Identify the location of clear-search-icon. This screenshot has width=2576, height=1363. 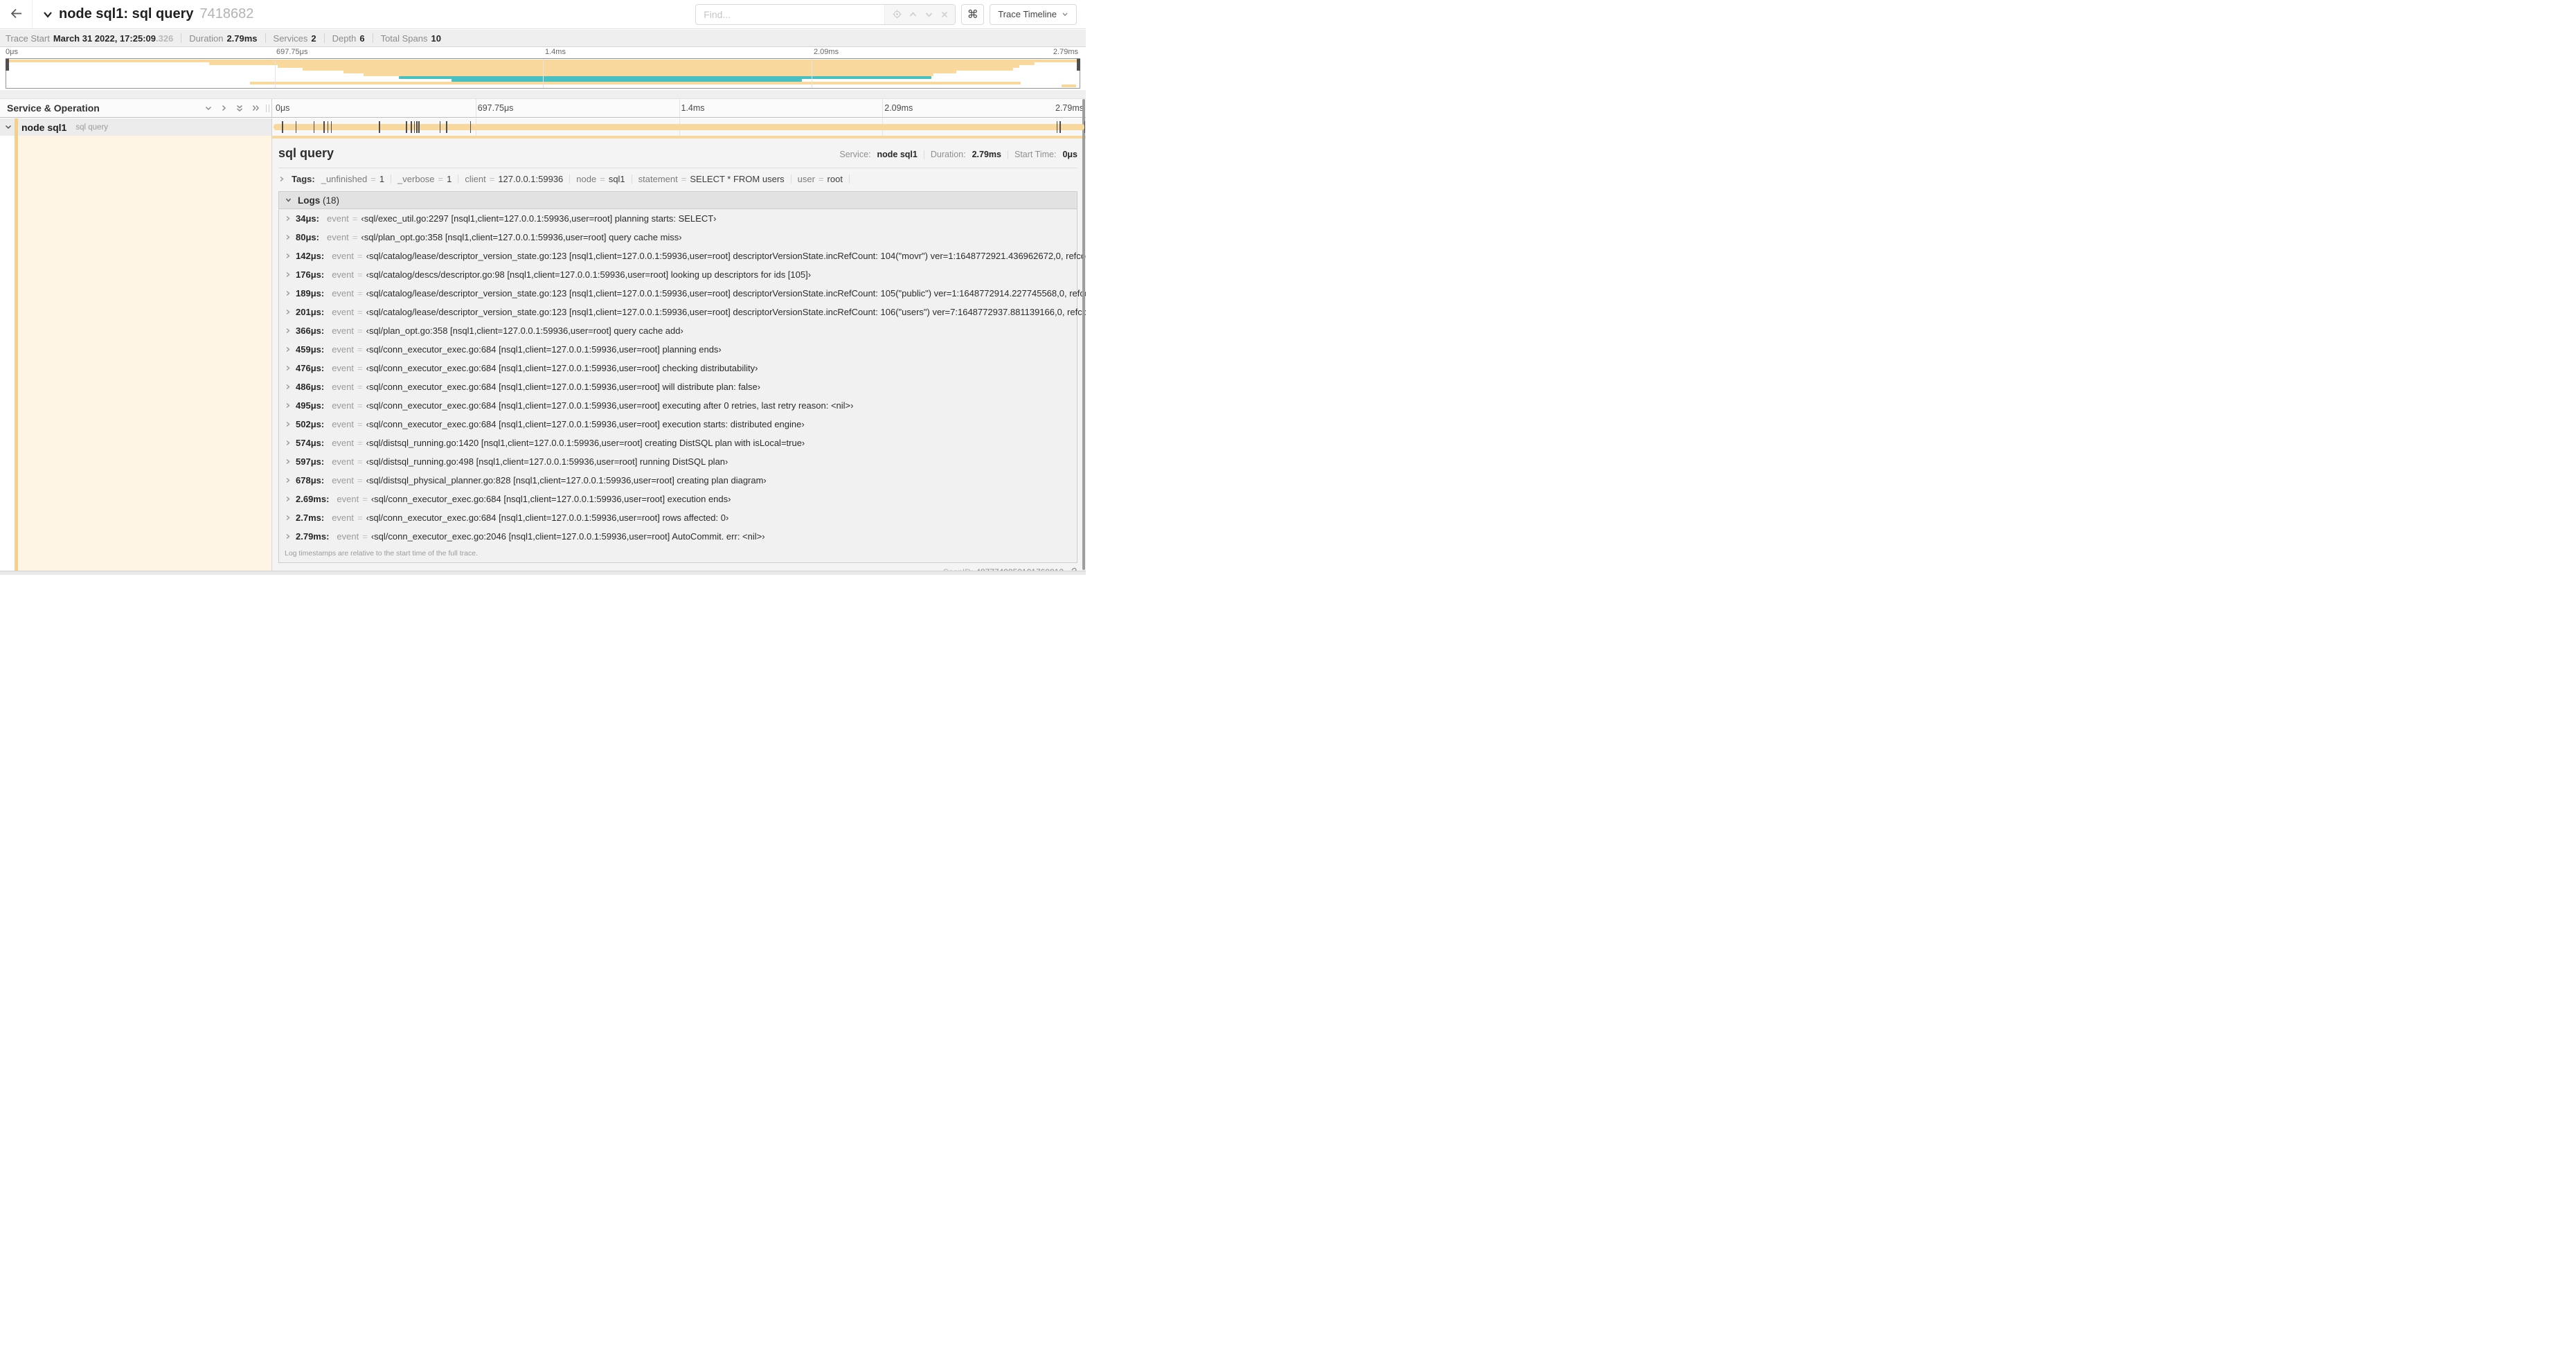
(944, 15).